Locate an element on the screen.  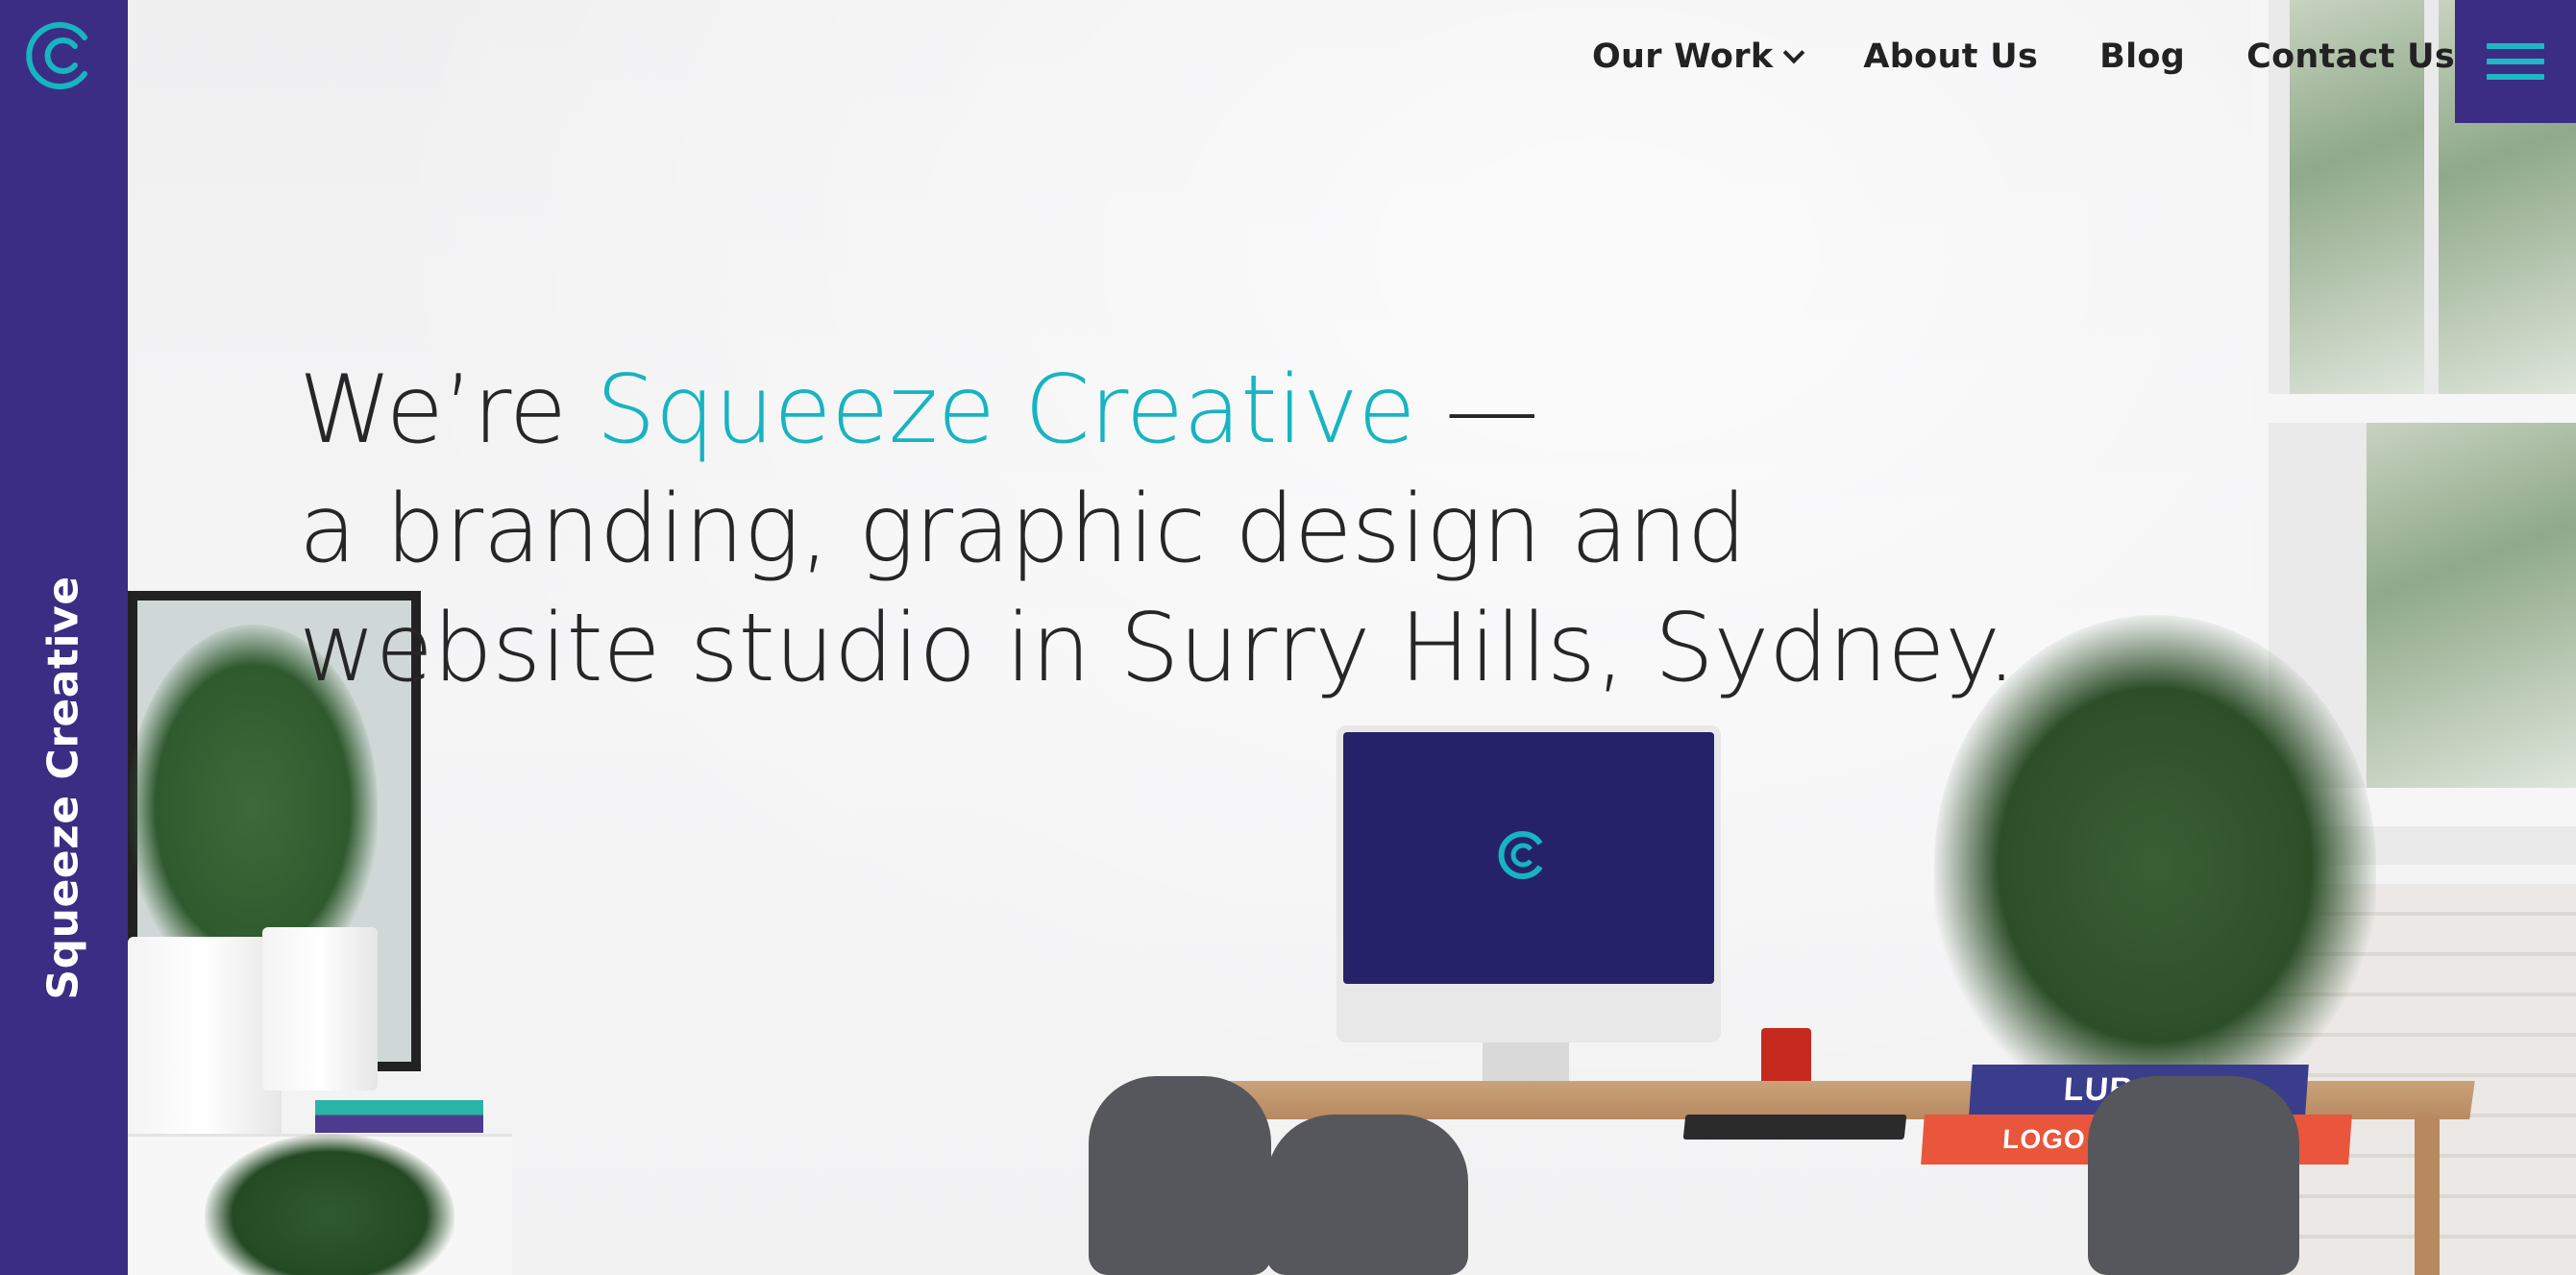
nav-about-us: About Us is located at coordinates (1950, 56).